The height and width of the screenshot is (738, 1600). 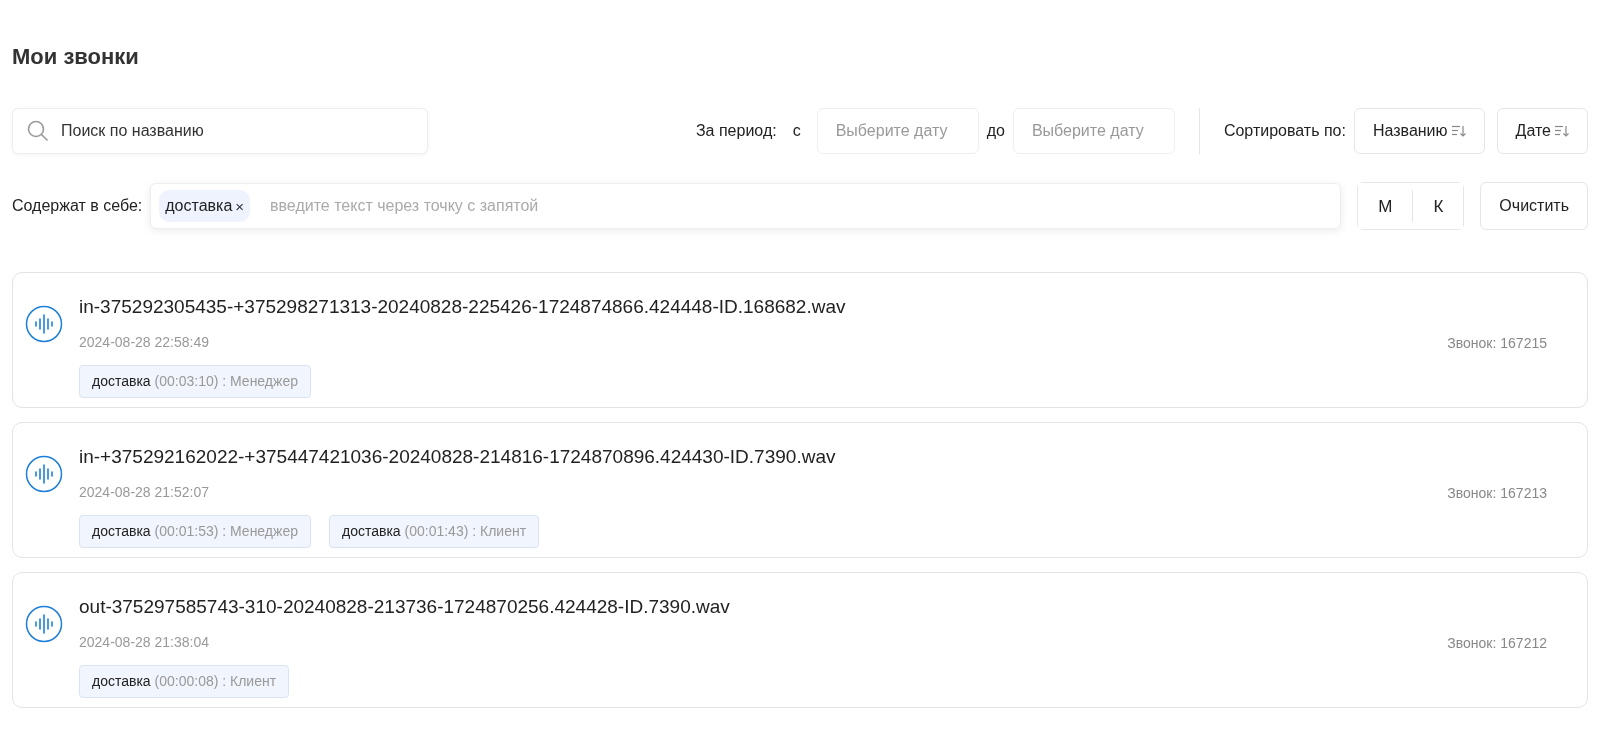 I want to click on to-label: до, so click(x=995, y=131).